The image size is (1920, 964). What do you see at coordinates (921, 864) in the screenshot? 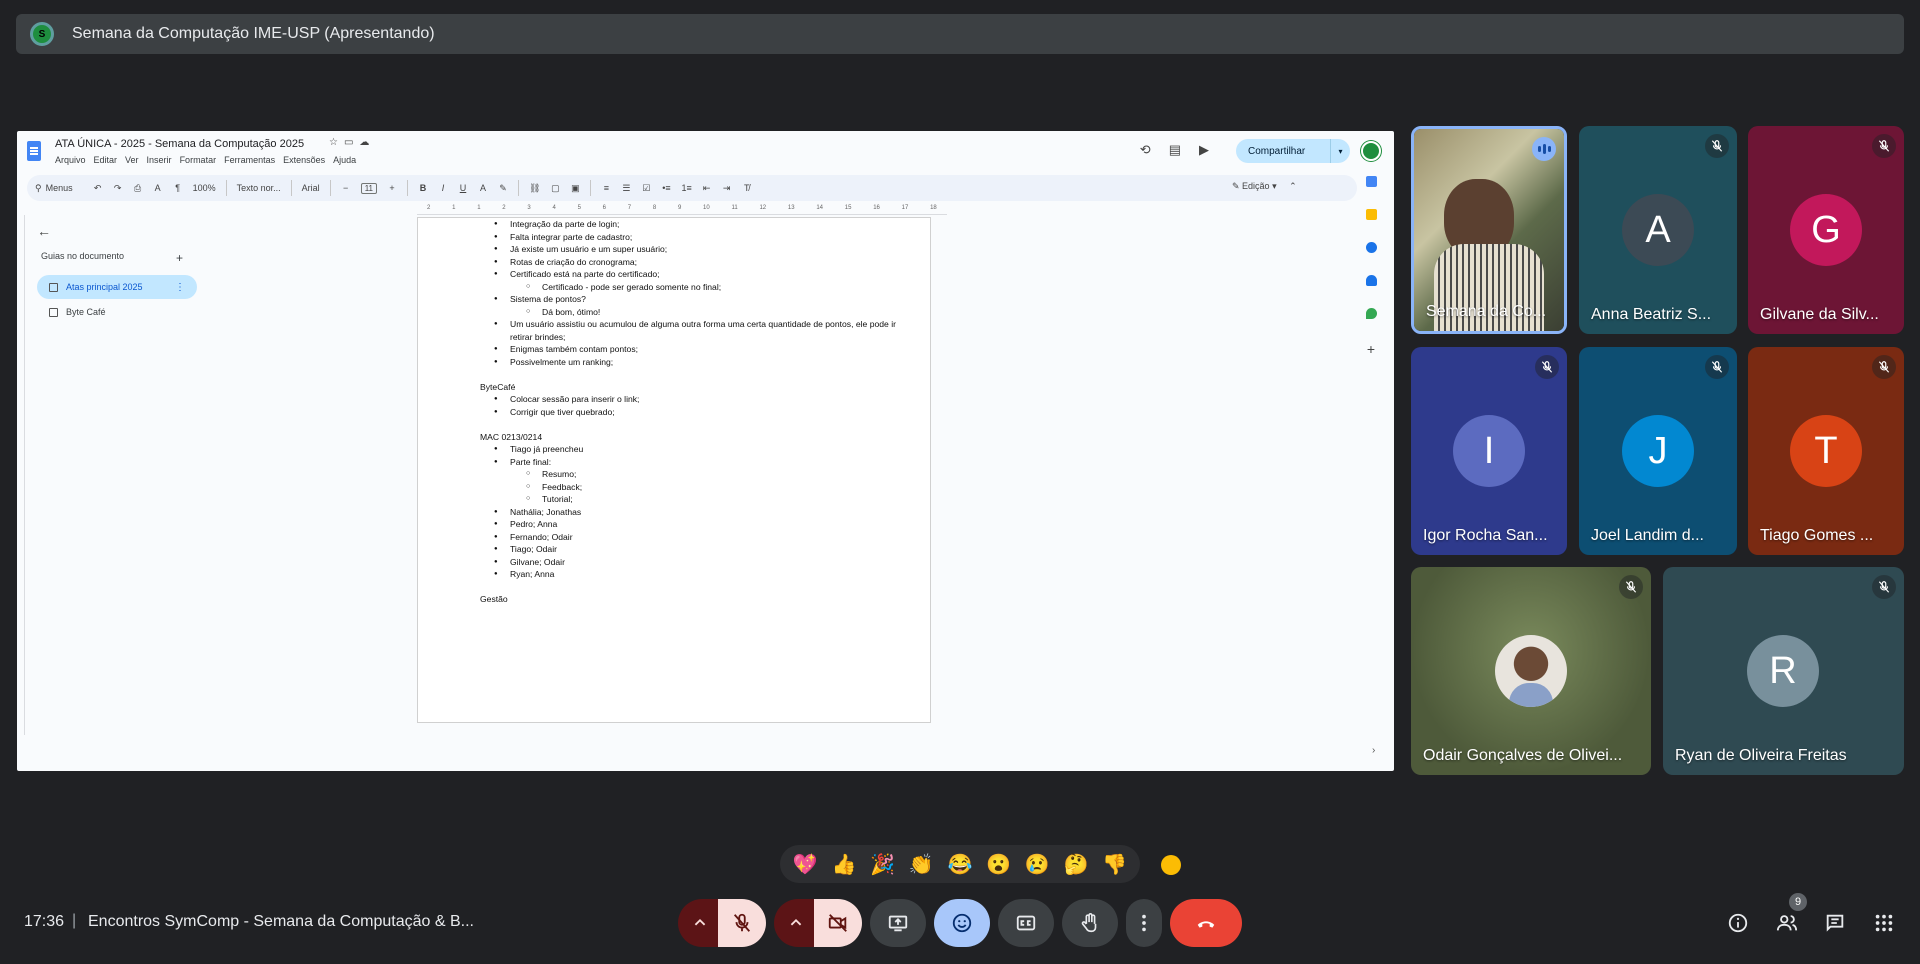
I see `reaction-clap: 👏` at bounding box center [921, 864].